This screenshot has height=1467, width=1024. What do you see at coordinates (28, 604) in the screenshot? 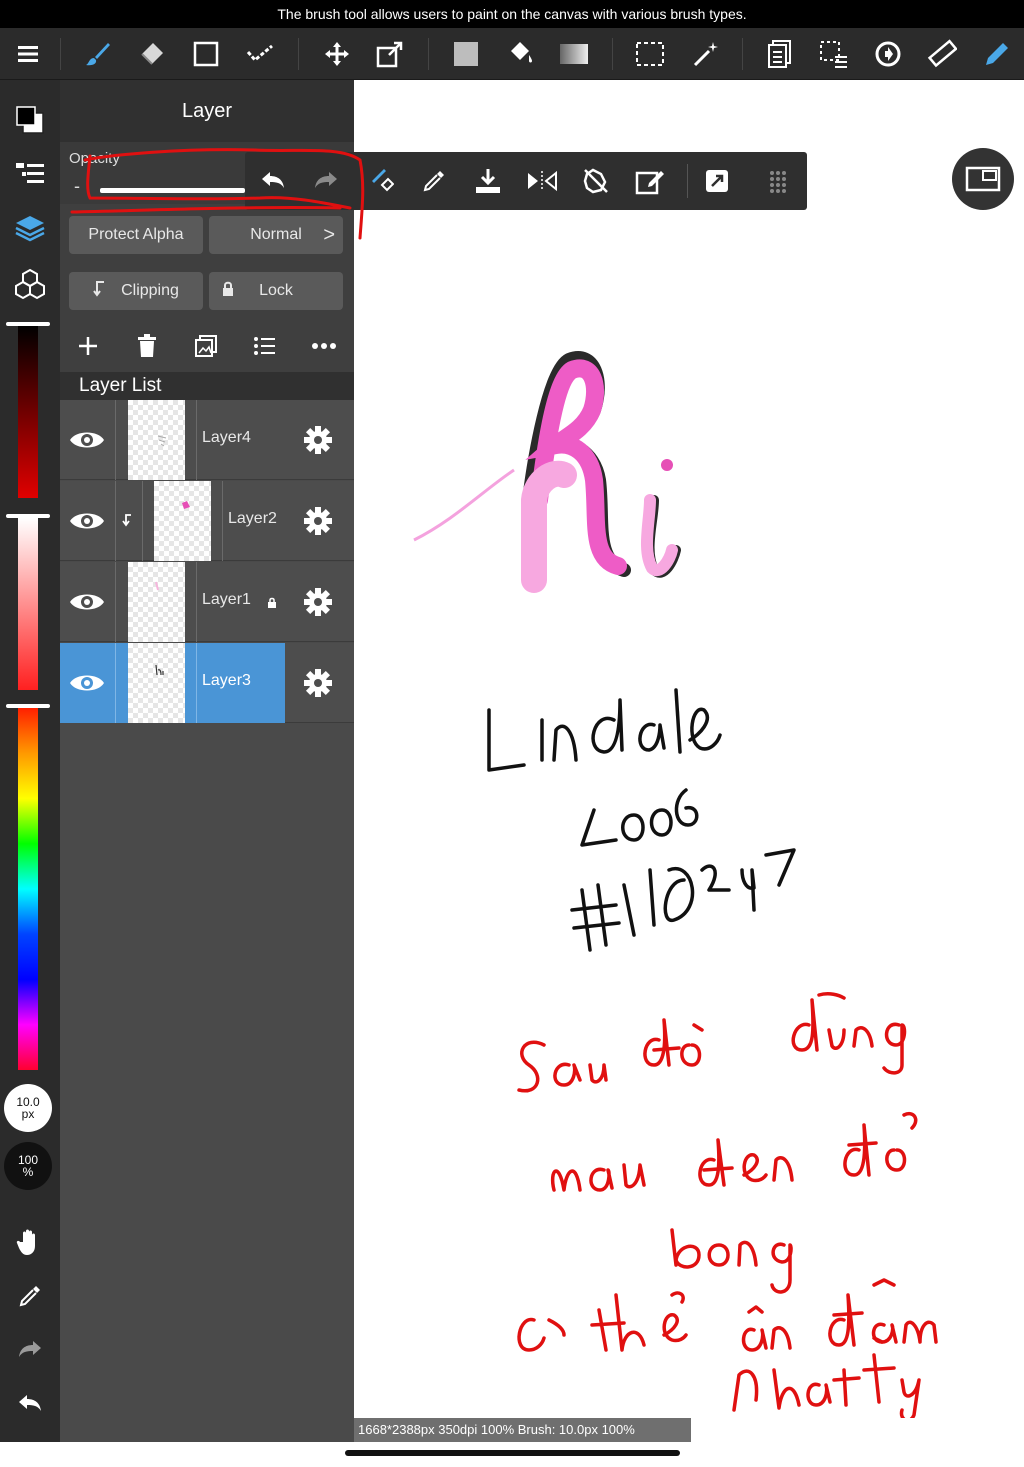
I see `saturation-slider` at bounding box center [28, 604].